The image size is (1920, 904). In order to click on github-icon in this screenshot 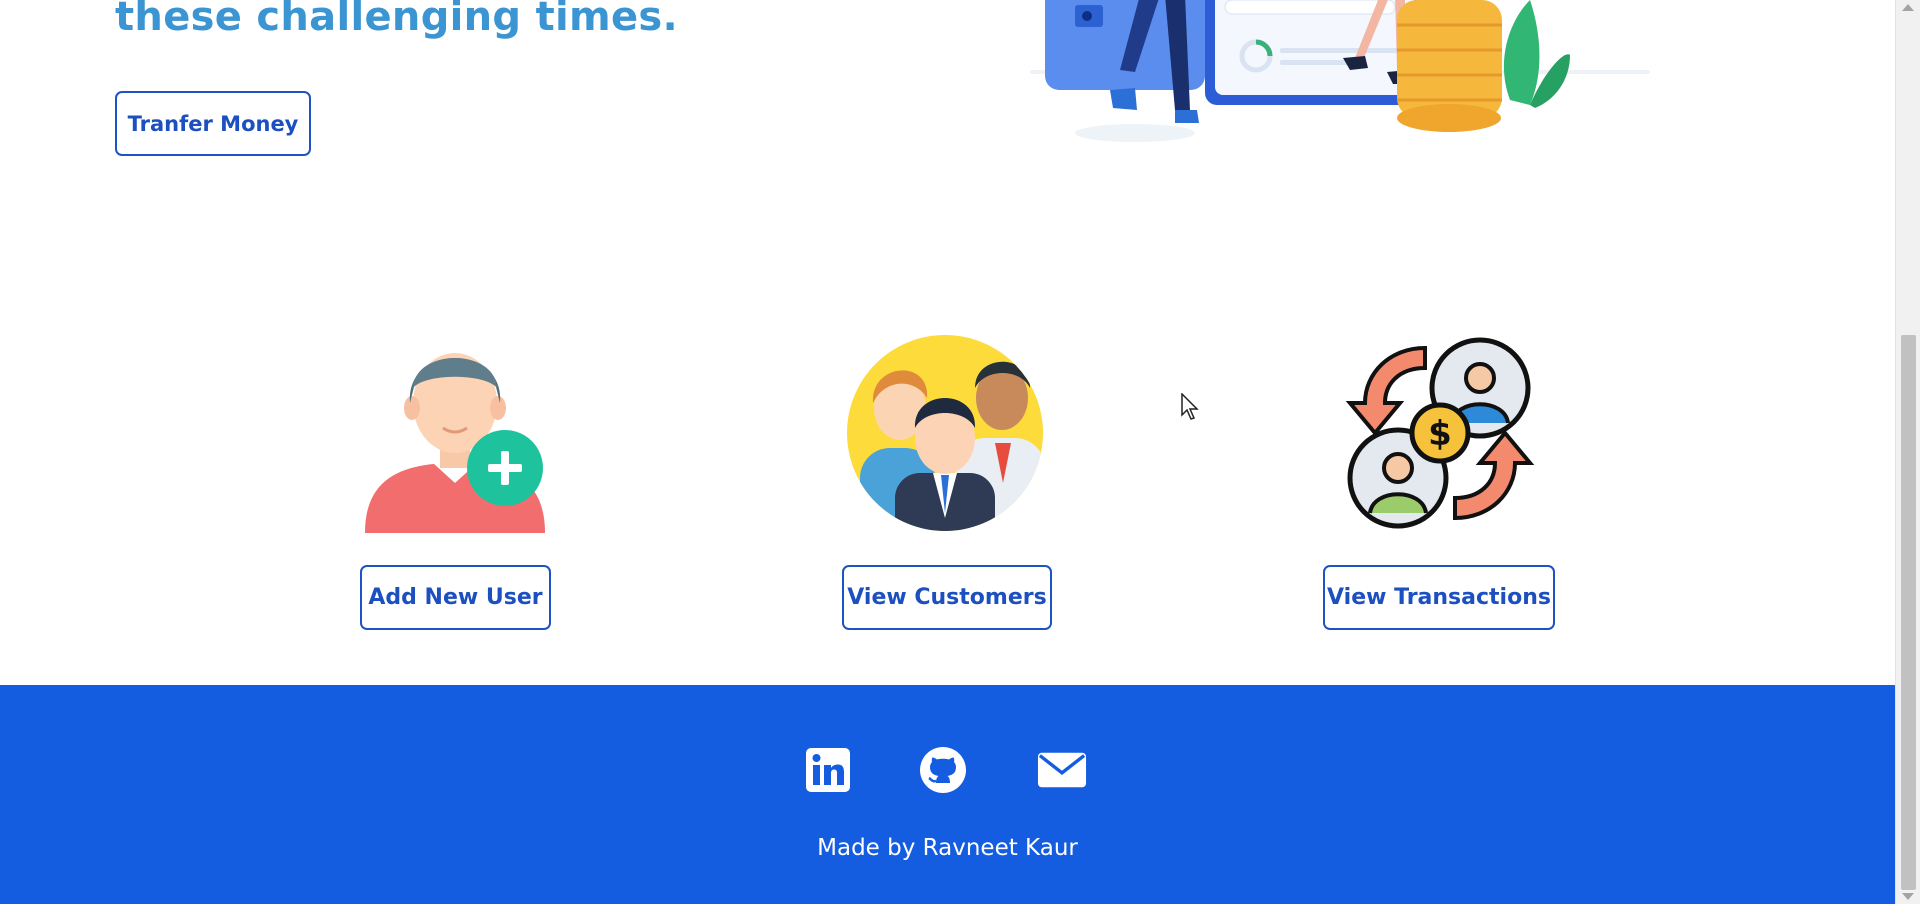, I will do `click(943, 770)`.